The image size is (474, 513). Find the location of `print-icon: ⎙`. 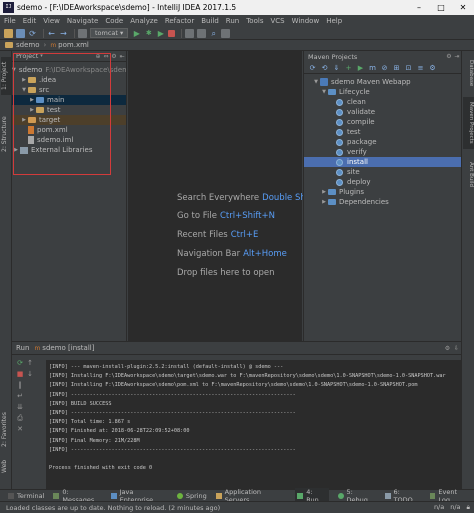

print-icon: ⎙ is located at coordinates (20, 418).